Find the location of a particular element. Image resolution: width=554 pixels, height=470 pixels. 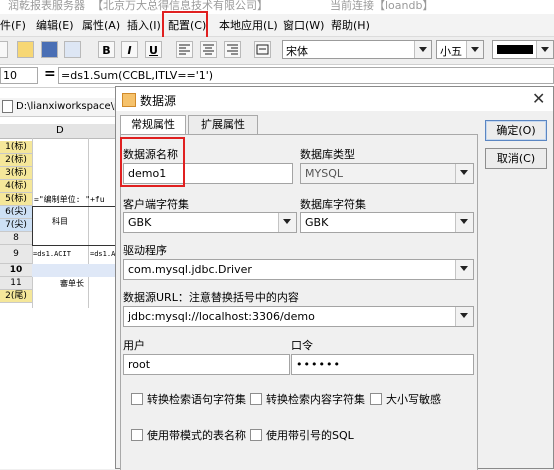

row-header: 3(标) is located at coordinates (16, 173).